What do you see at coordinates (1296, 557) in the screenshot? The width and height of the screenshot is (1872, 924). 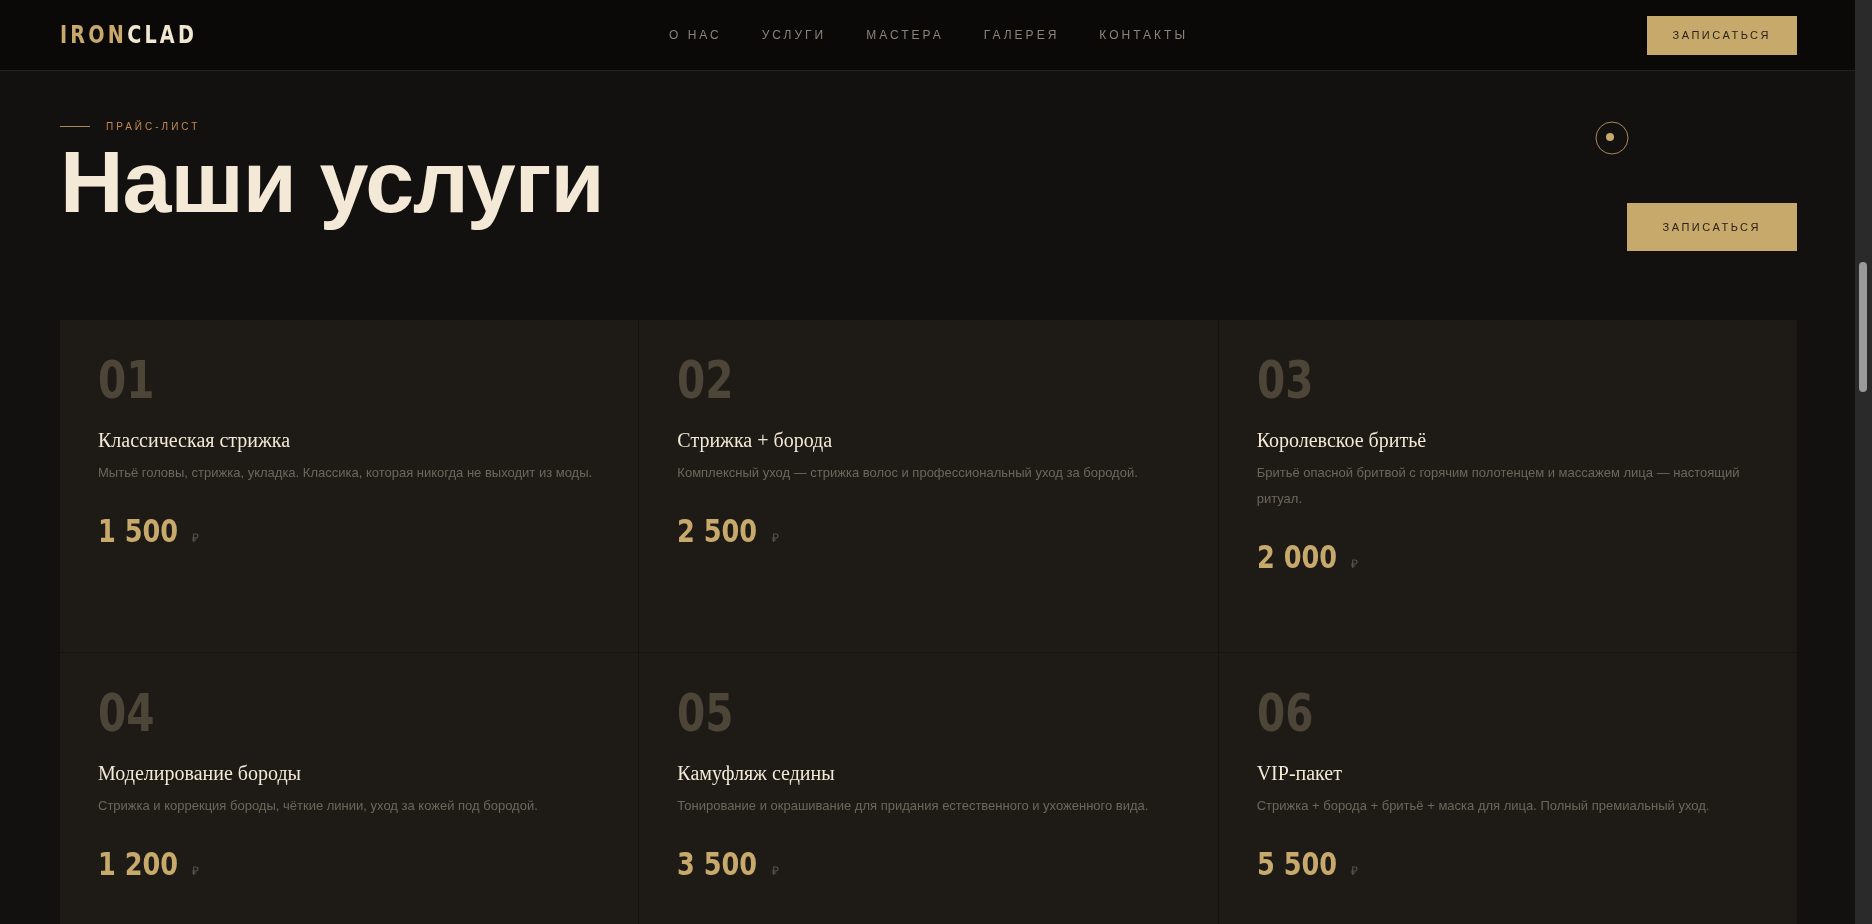 I see `service-price: 2 000` at bounding box center [1296, 557].